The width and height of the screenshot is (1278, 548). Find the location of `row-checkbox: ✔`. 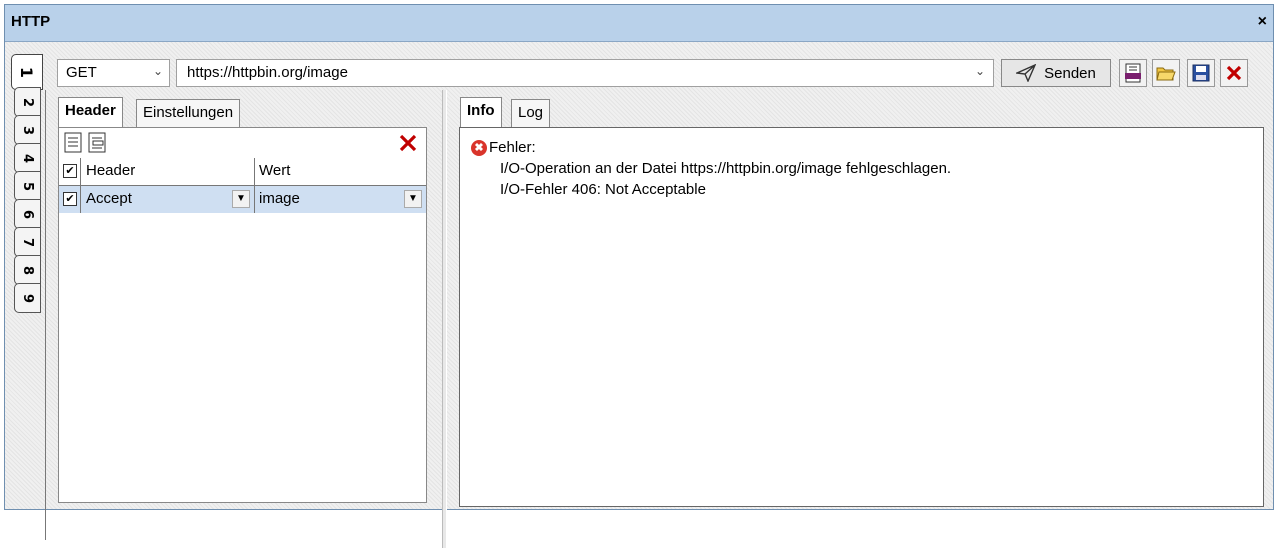

row-checkbox: ✔ is located at coordinates (70, 199).